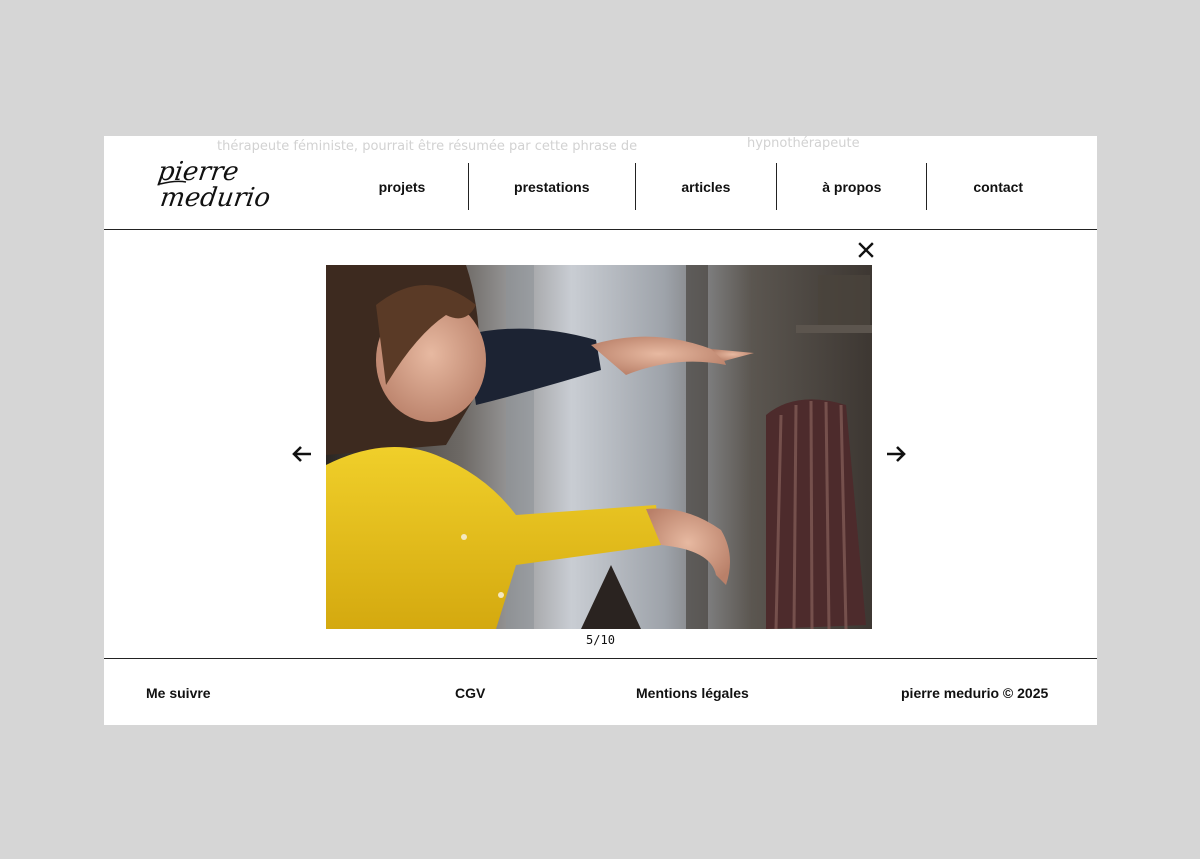  Describe the element at coordinates (302, 454) in the screenshot. I see `arrow-left-icon` at that location.